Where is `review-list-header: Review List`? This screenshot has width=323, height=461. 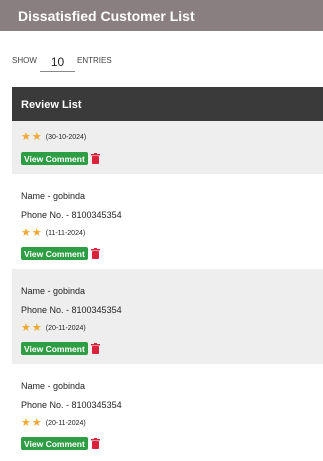
review-list-header: Review List is located at coordinates (167, 104).